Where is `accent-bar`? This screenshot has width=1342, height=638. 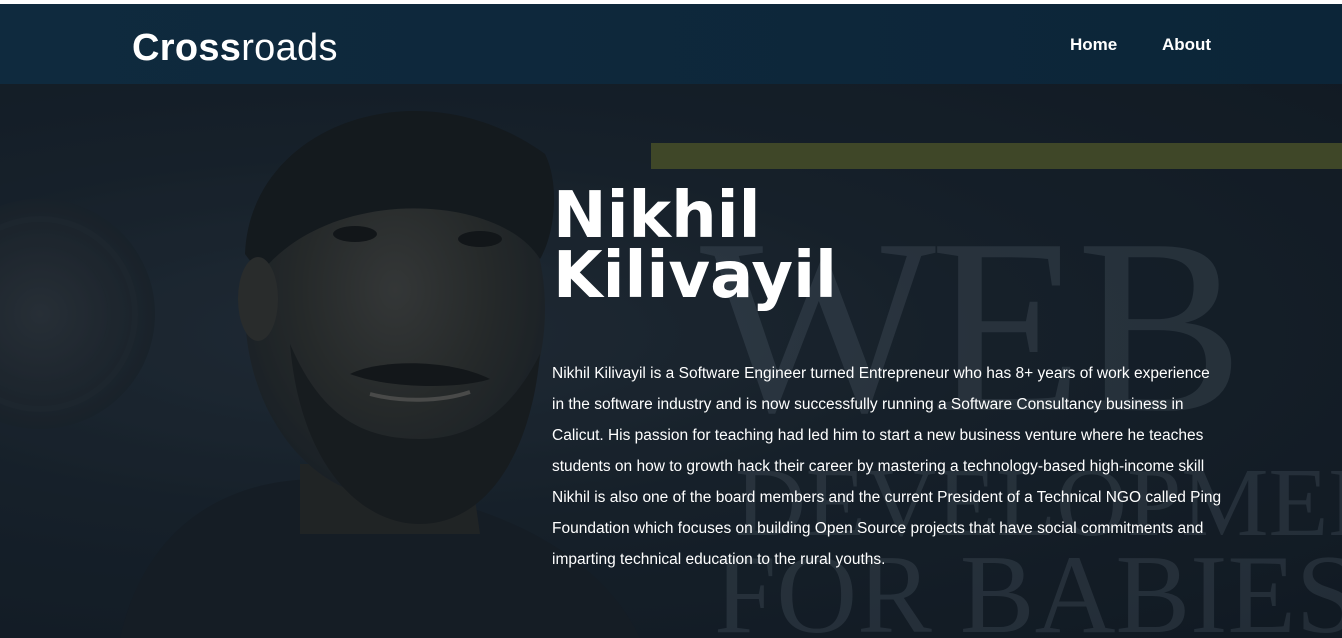 accent-bar is located at coordinates (996, 156).